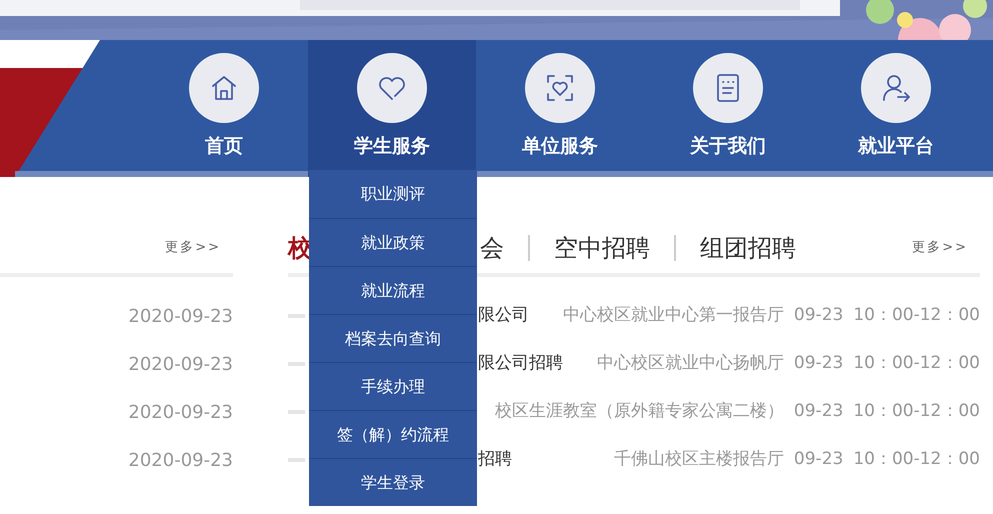 The image size is (993, 514). I want to click on tab: 会, so click(492, 248).